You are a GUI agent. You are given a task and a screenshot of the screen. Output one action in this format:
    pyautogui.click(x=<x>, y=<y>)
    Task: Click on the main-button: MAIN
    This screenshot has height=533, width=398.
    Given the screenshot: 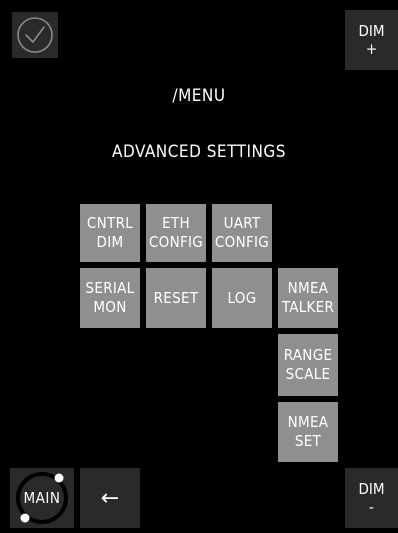 What is the action you would take?
    pyautogui.click(x=42, y=498)
    